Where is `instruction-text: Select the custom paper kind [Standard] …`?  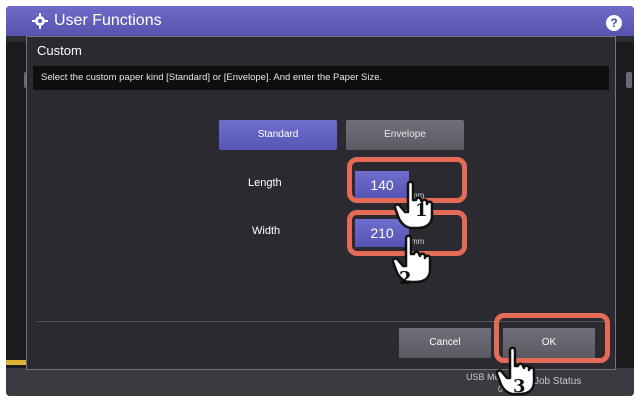 instruction-text: Select the custom paper kind [Standard] … is located at coordinates (212, 77).